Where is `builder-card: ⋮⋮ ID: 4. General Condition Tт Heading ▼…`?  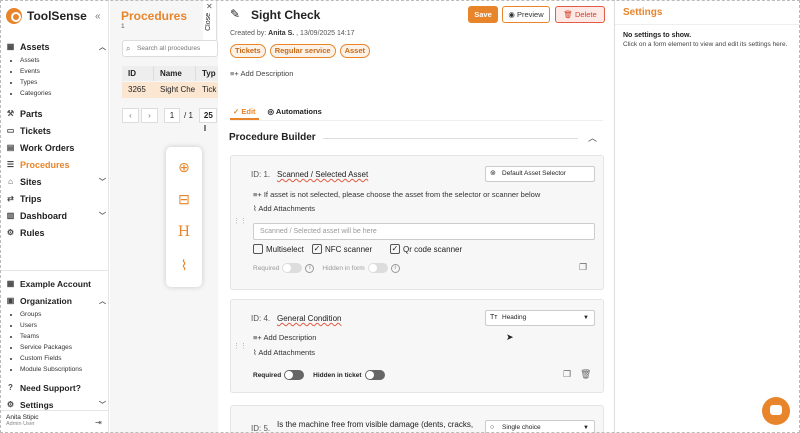
builder-card: ⋮⋮ ID: 4. General Condition Tт Heading ▼… is located at coordinates (417, 346).